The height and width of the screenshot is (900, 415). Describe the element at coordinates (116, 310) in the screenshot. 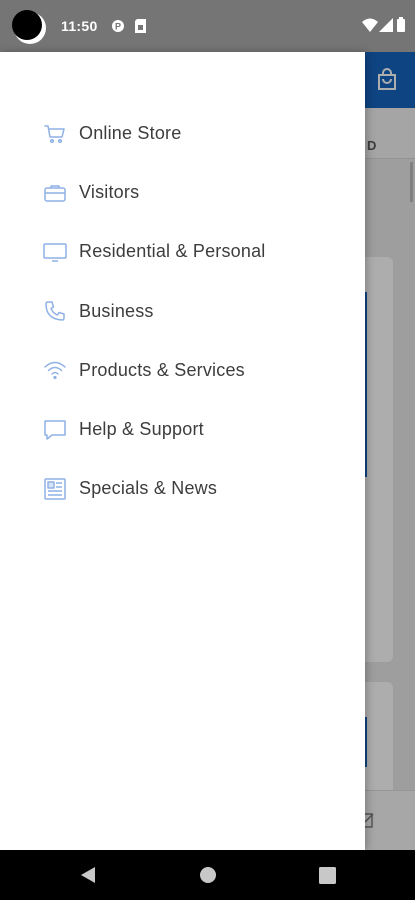

I see `menu-item-label: Business` at that location.